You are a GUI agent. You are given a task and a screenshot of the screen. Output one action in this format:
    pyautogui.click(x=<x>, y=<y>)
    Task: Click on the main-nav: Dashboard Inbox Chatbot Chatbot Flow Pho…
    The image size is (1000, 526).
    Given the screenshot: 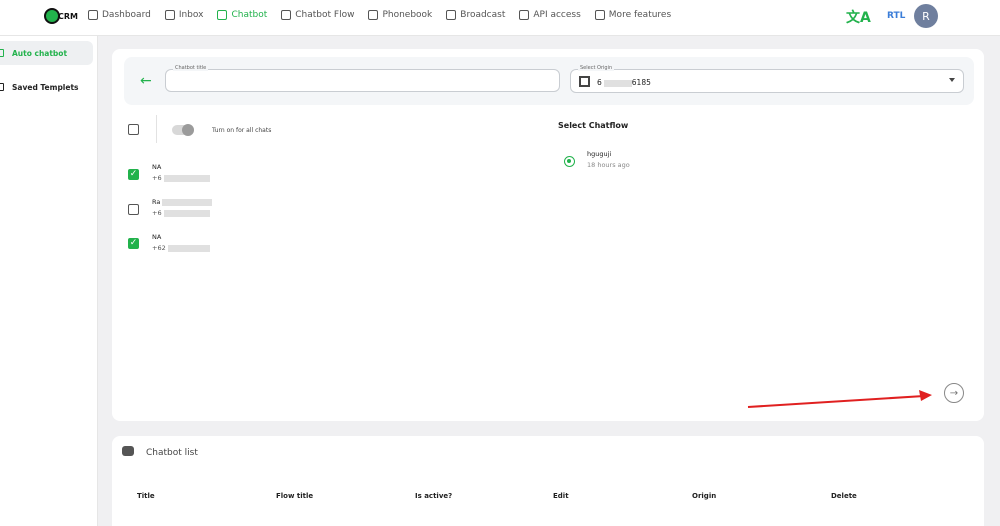 What is the action you would take?
    pyautogui.click(x=379, y=15)
    